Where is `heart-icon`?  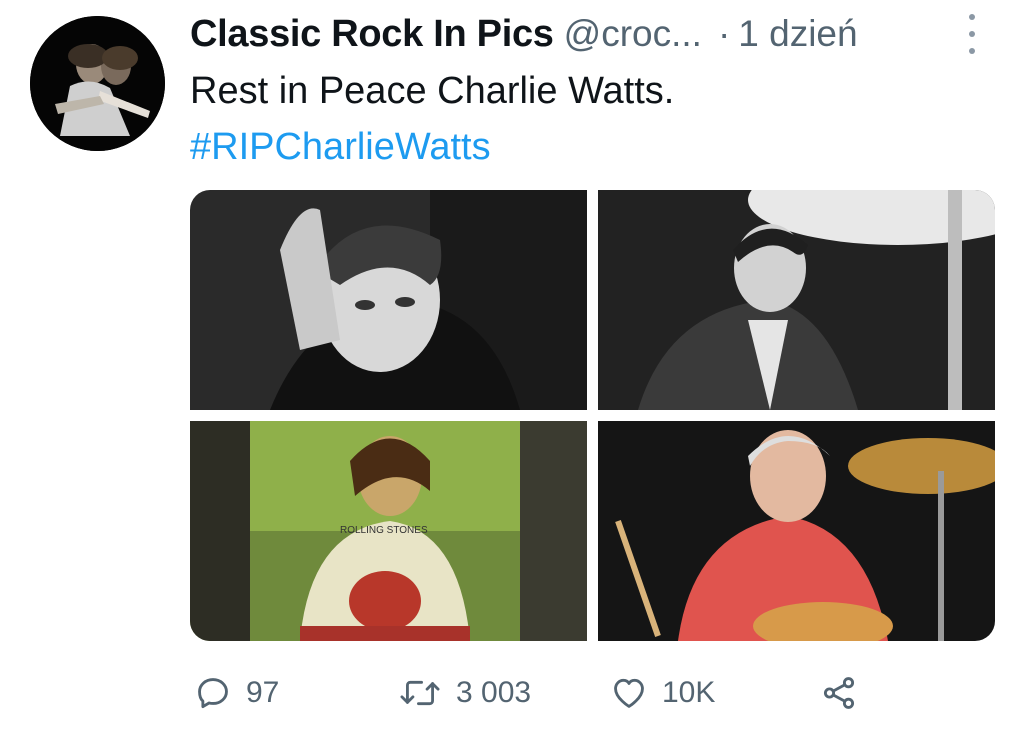
heart-icon is located at coordinates (629, 693).